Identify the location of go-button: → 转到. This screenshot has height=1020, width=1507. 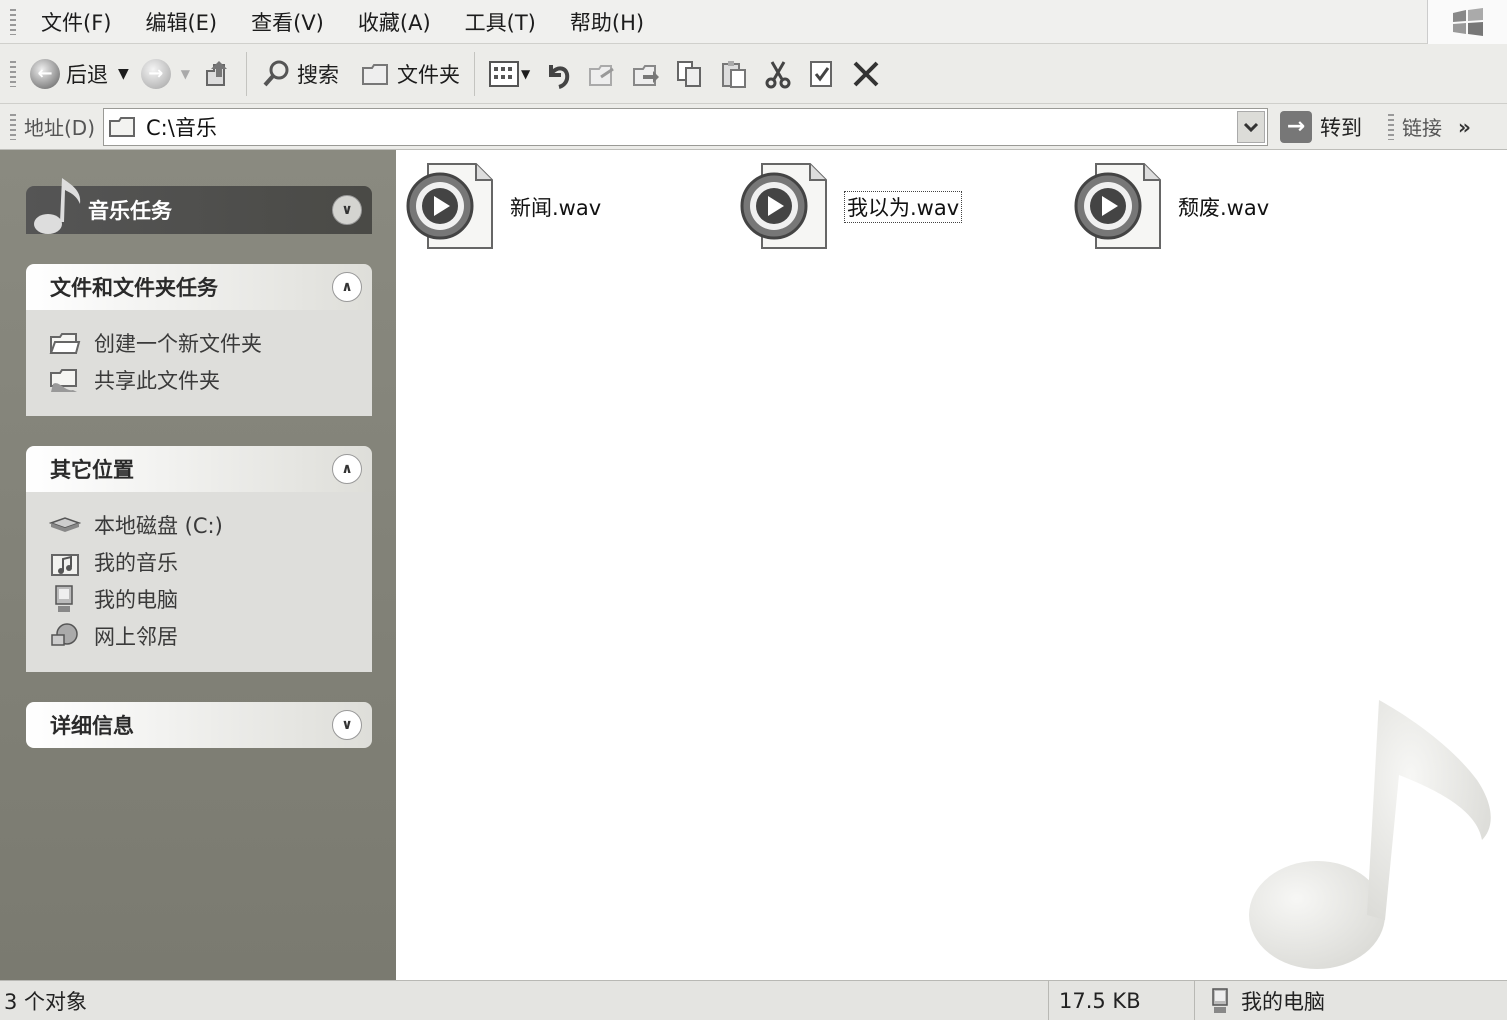
(1321, 126).